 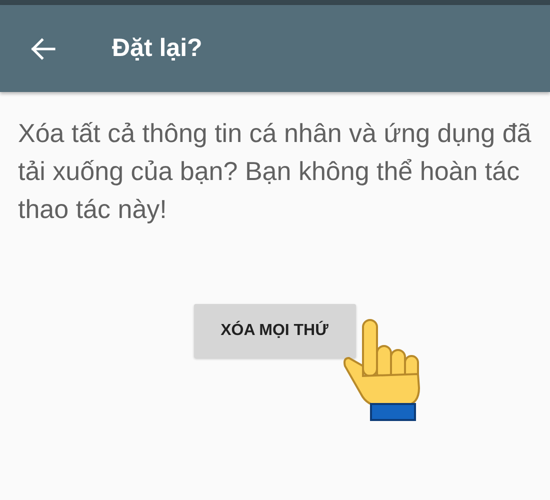 What do you see at coordinates (157, 48) in the screenshot?
I see `screen-title: Đặt lại?` at bounding box center [157, 48].